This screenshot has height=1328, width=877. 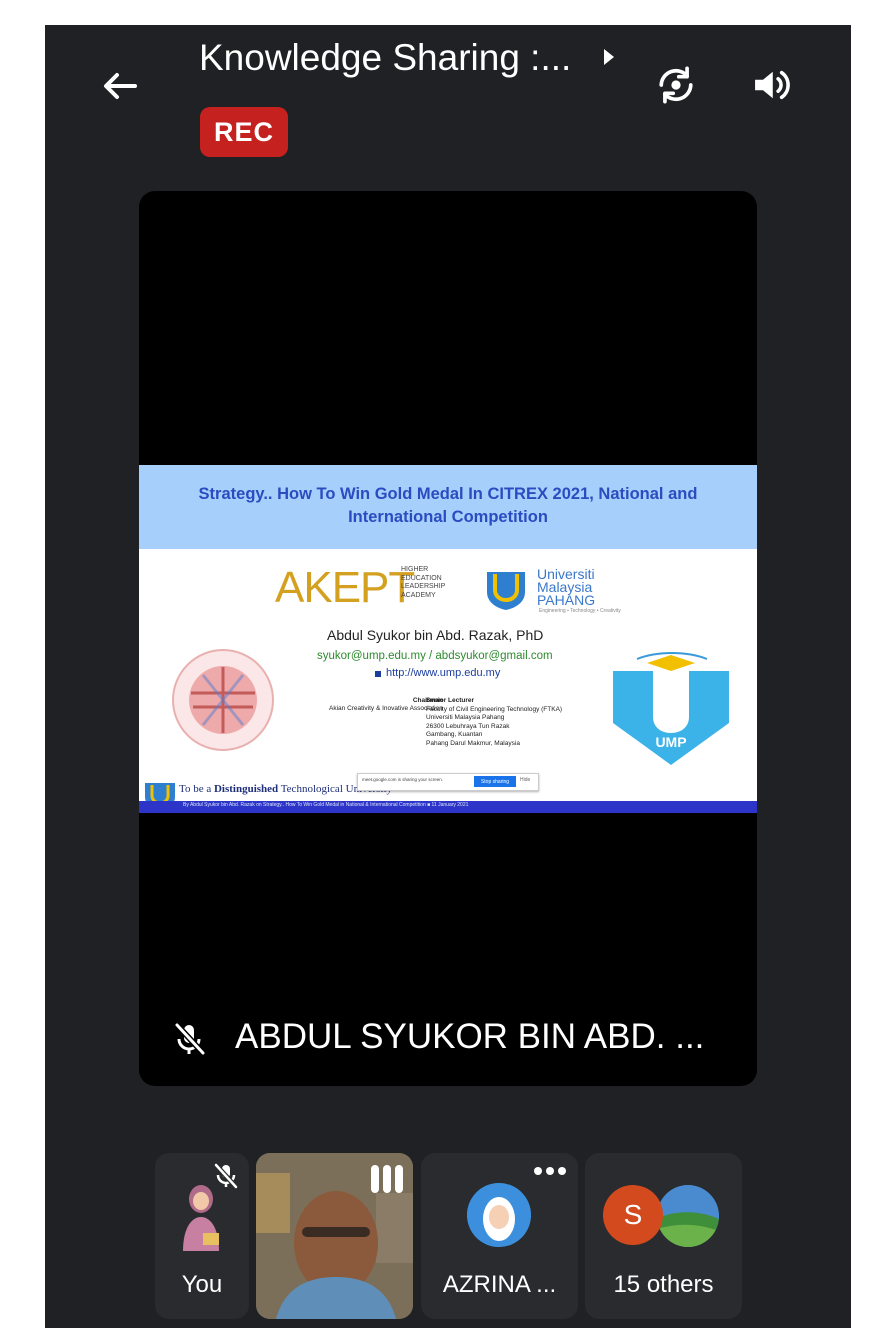 I want to click on akept-logo: AKEPT, so click(x=345, y=587).